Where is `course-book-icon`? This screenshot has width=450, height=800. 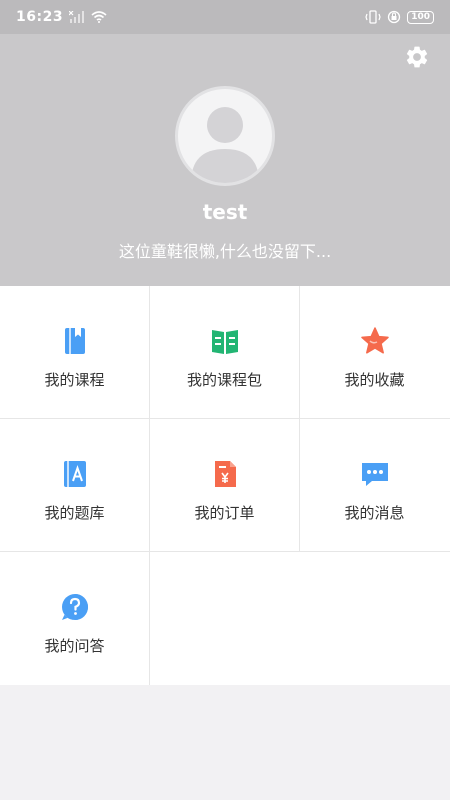 course-book-icon is located at coordinates (74, 341).